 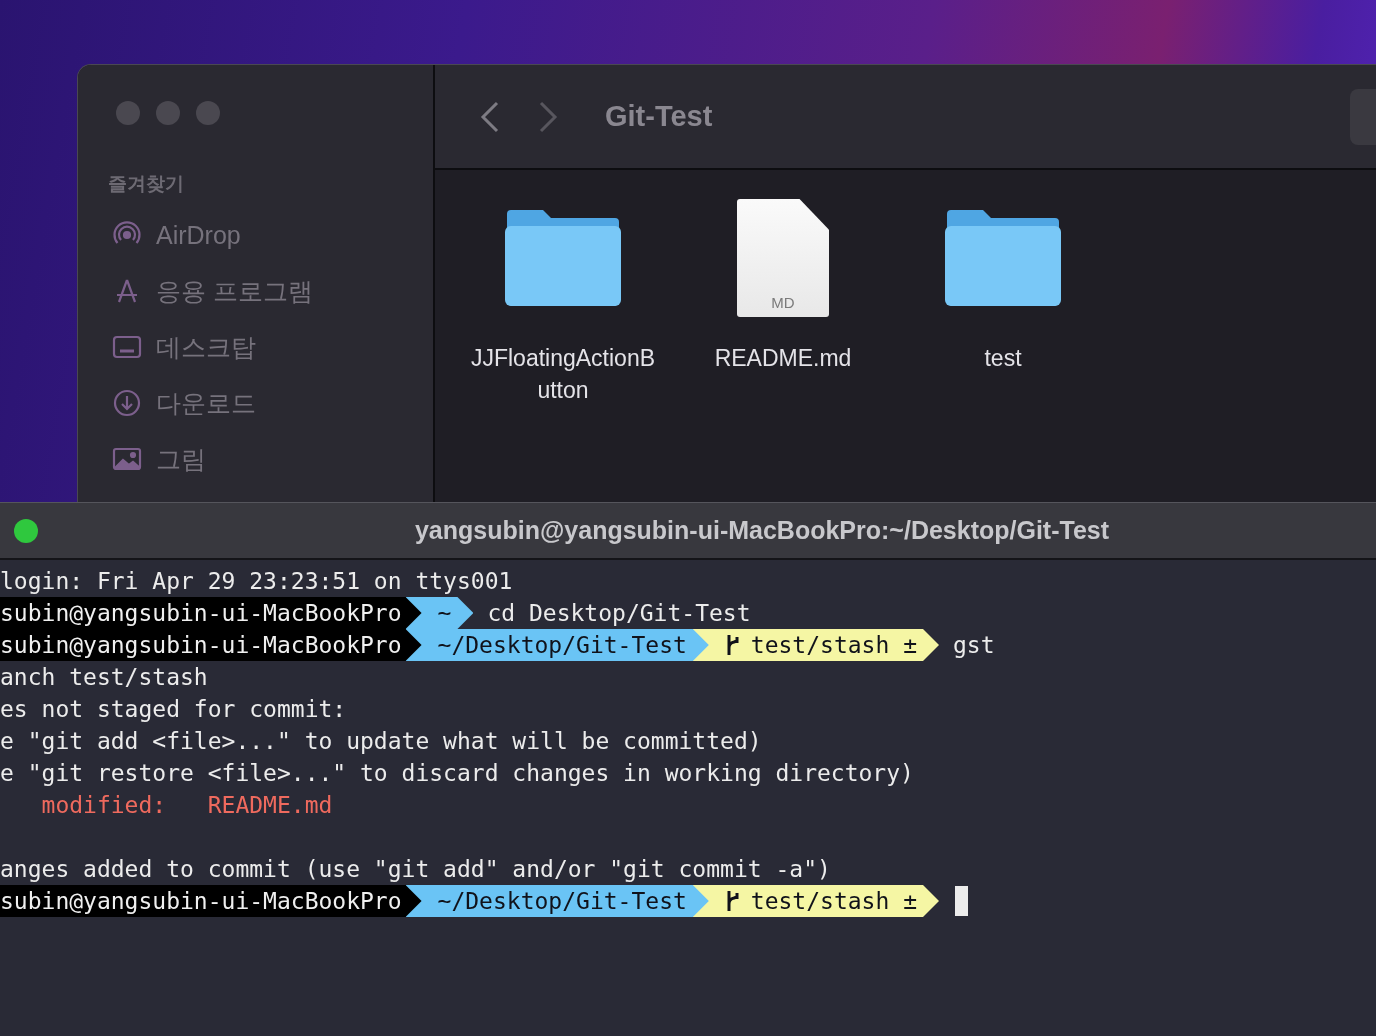 I want to click on terminal-output: login: Fri Apr 29 23:23:51 on ttys001, so click(x=256, y=581).